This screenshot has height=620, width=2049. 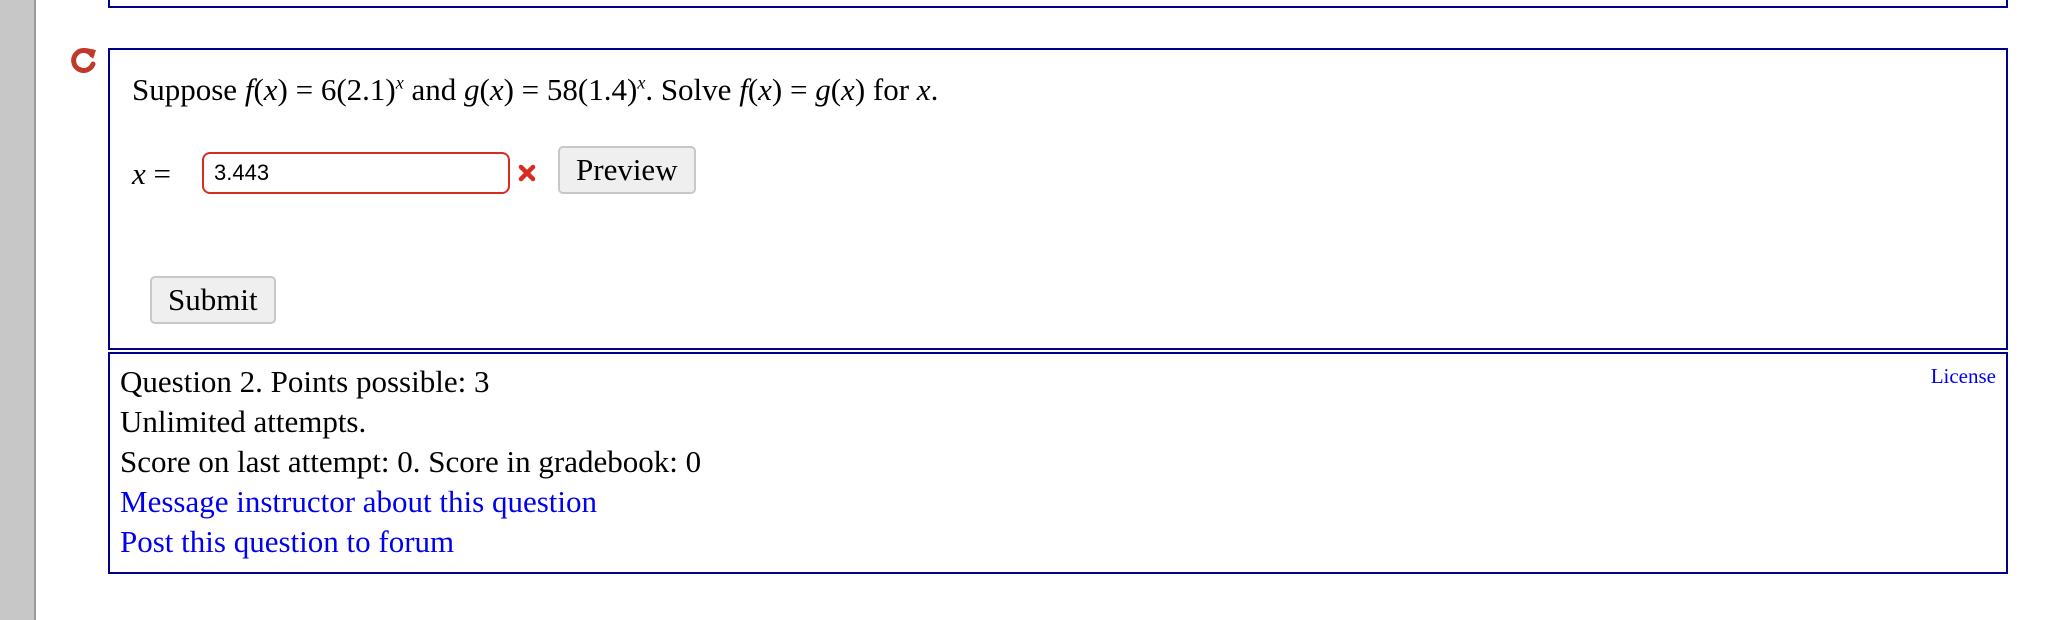 I want to click on previous-question-box, so click(x=1058, y=4).